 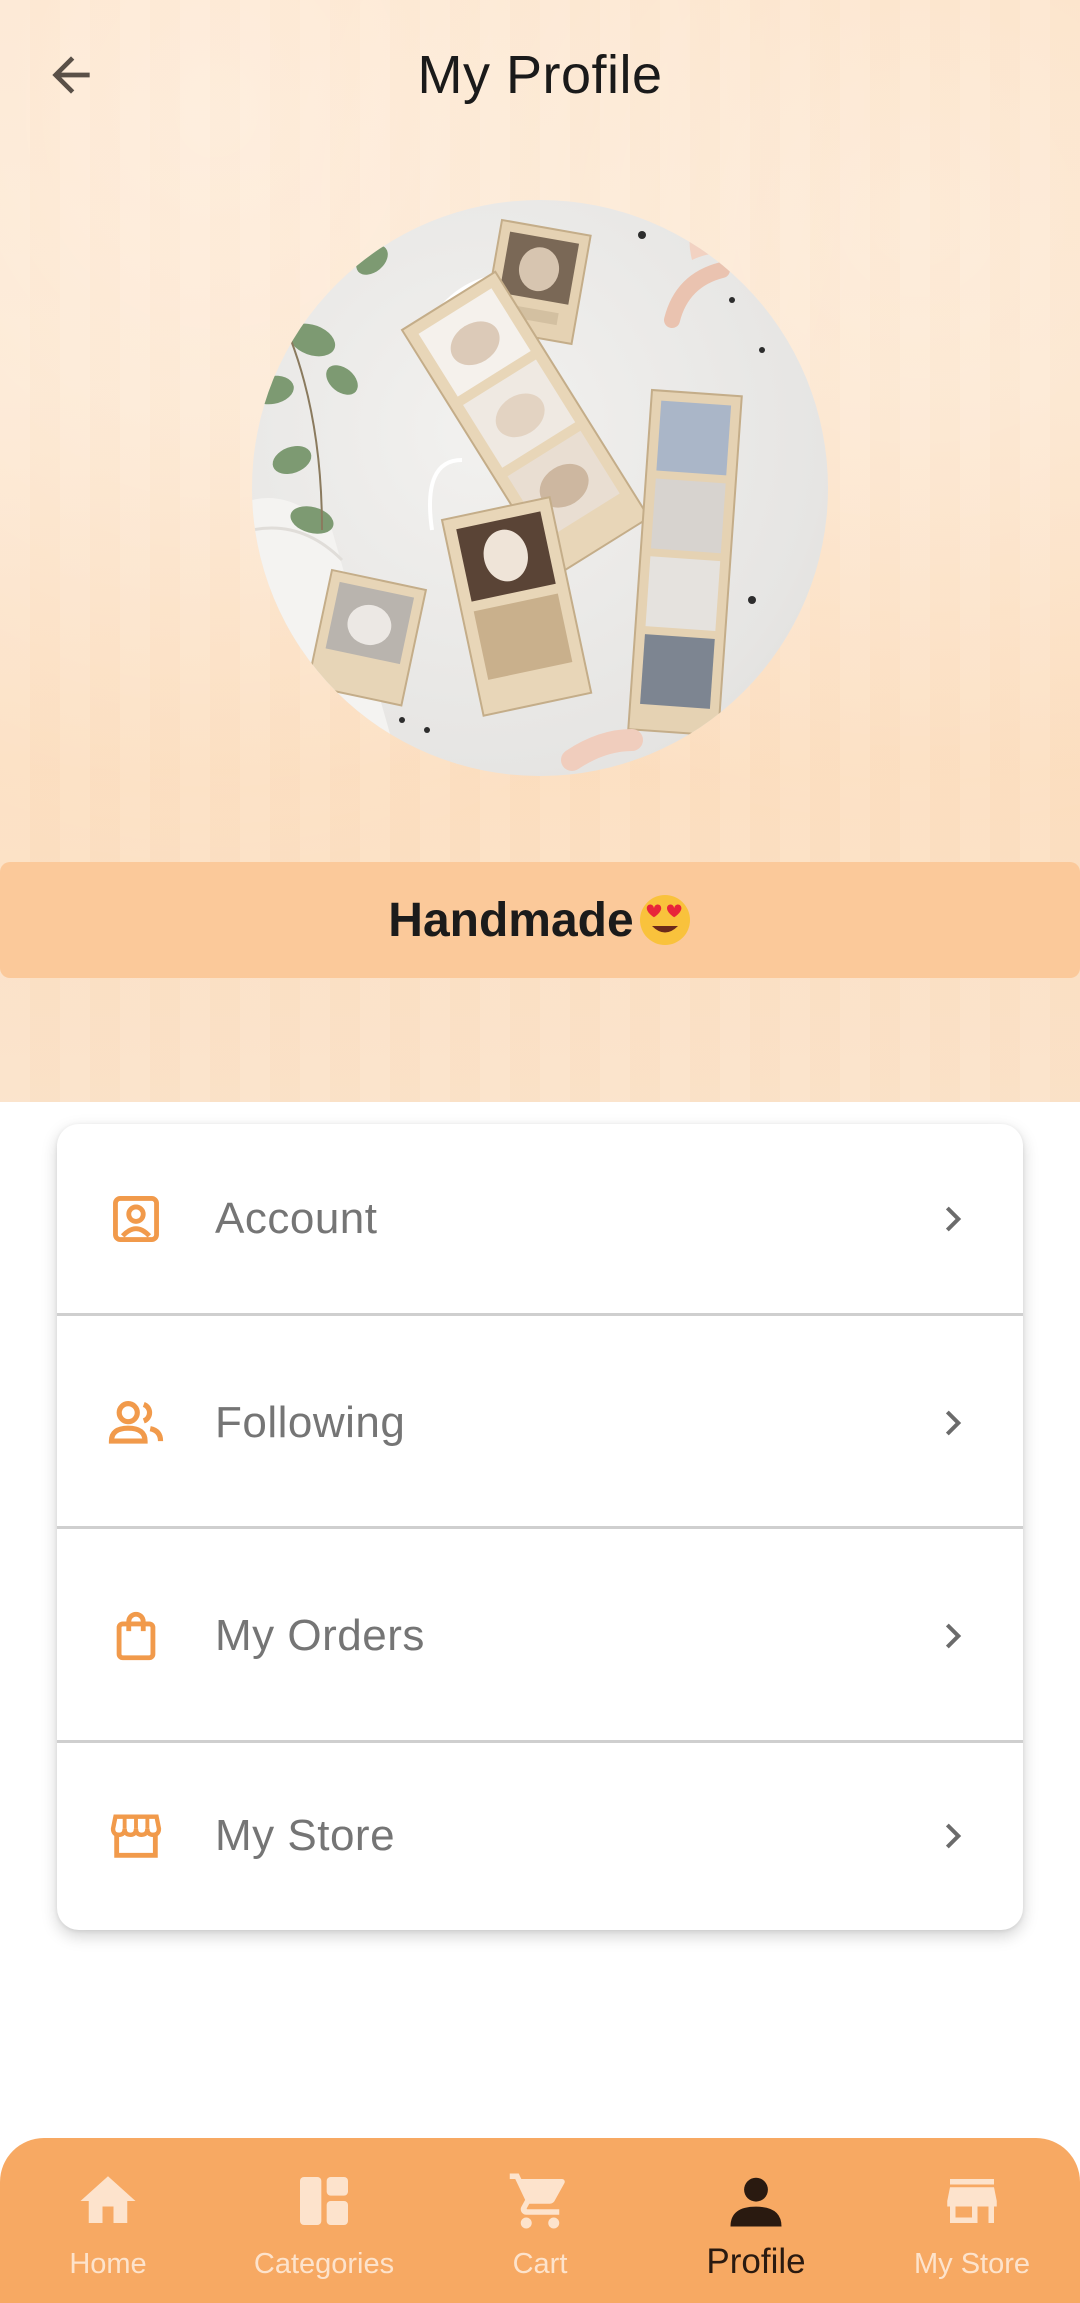 I want to click on shopping-bag-icon, so click(x=136, y=1636).